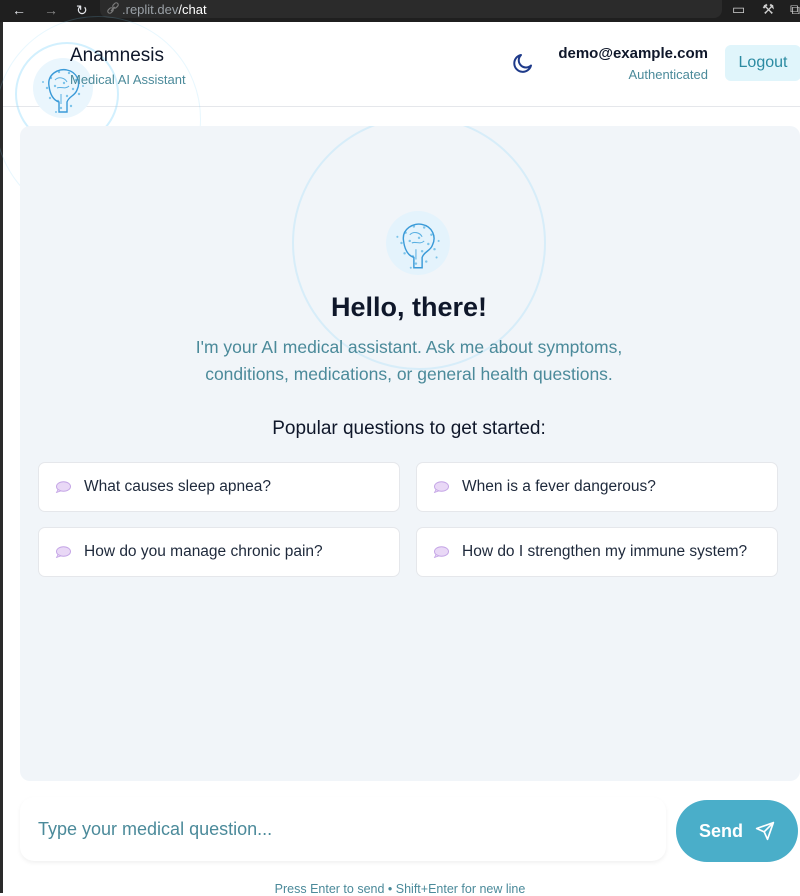 Image resolution: width=800 pixels, height=896 pixels. Describe the element at coordinates (113, 8) in the screenshot. I see `link-icon` at that location.